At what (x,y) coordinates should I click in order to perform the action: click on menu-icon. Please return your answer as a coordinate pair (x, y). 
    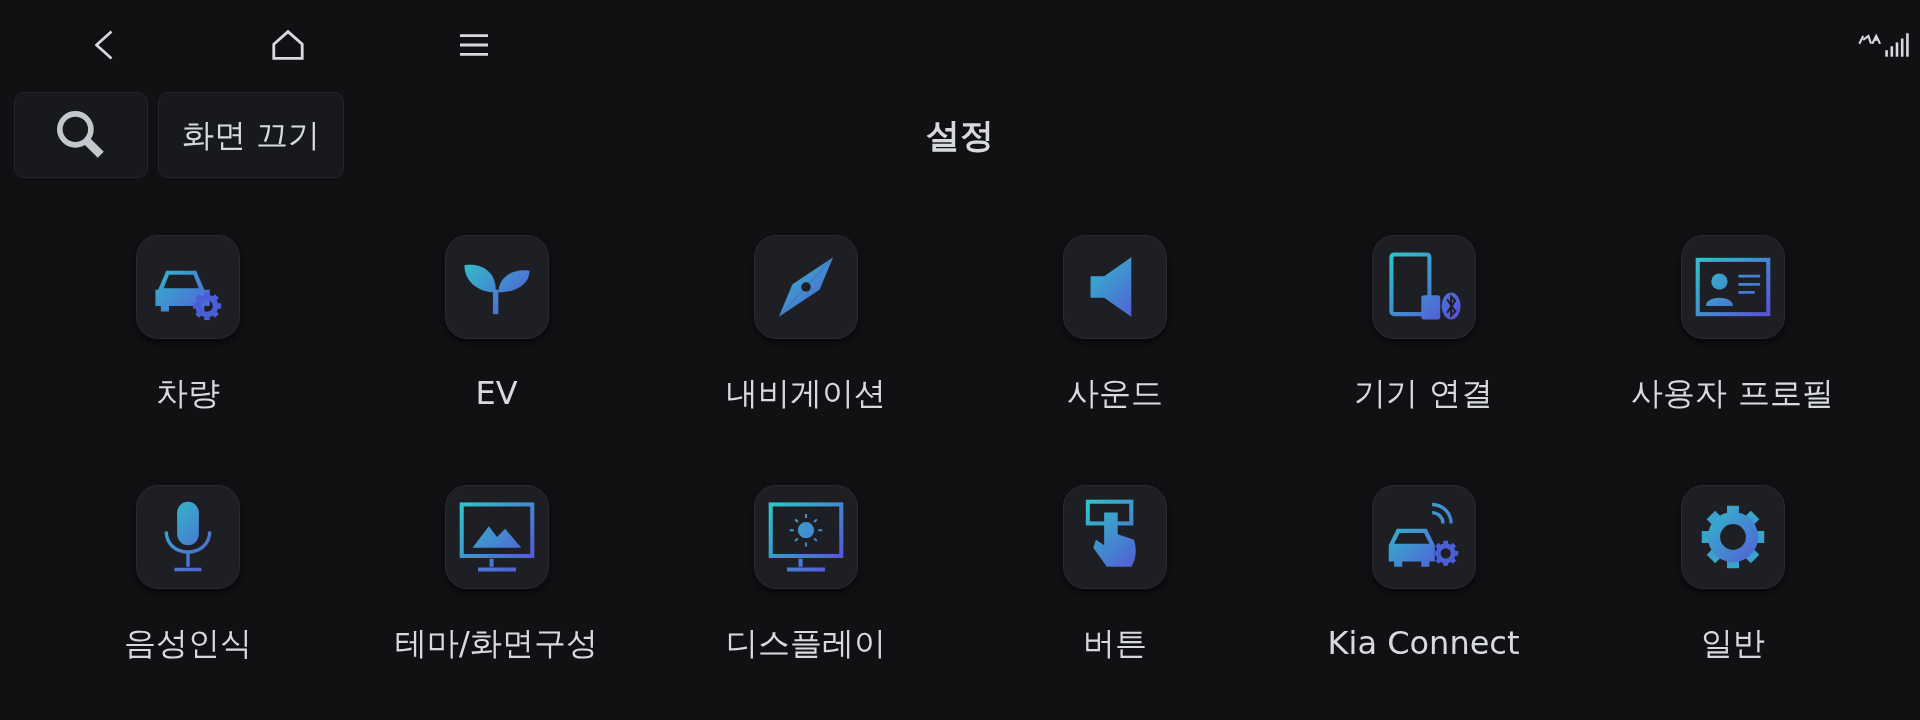
    Looking at the image, I should click on (474, 45).